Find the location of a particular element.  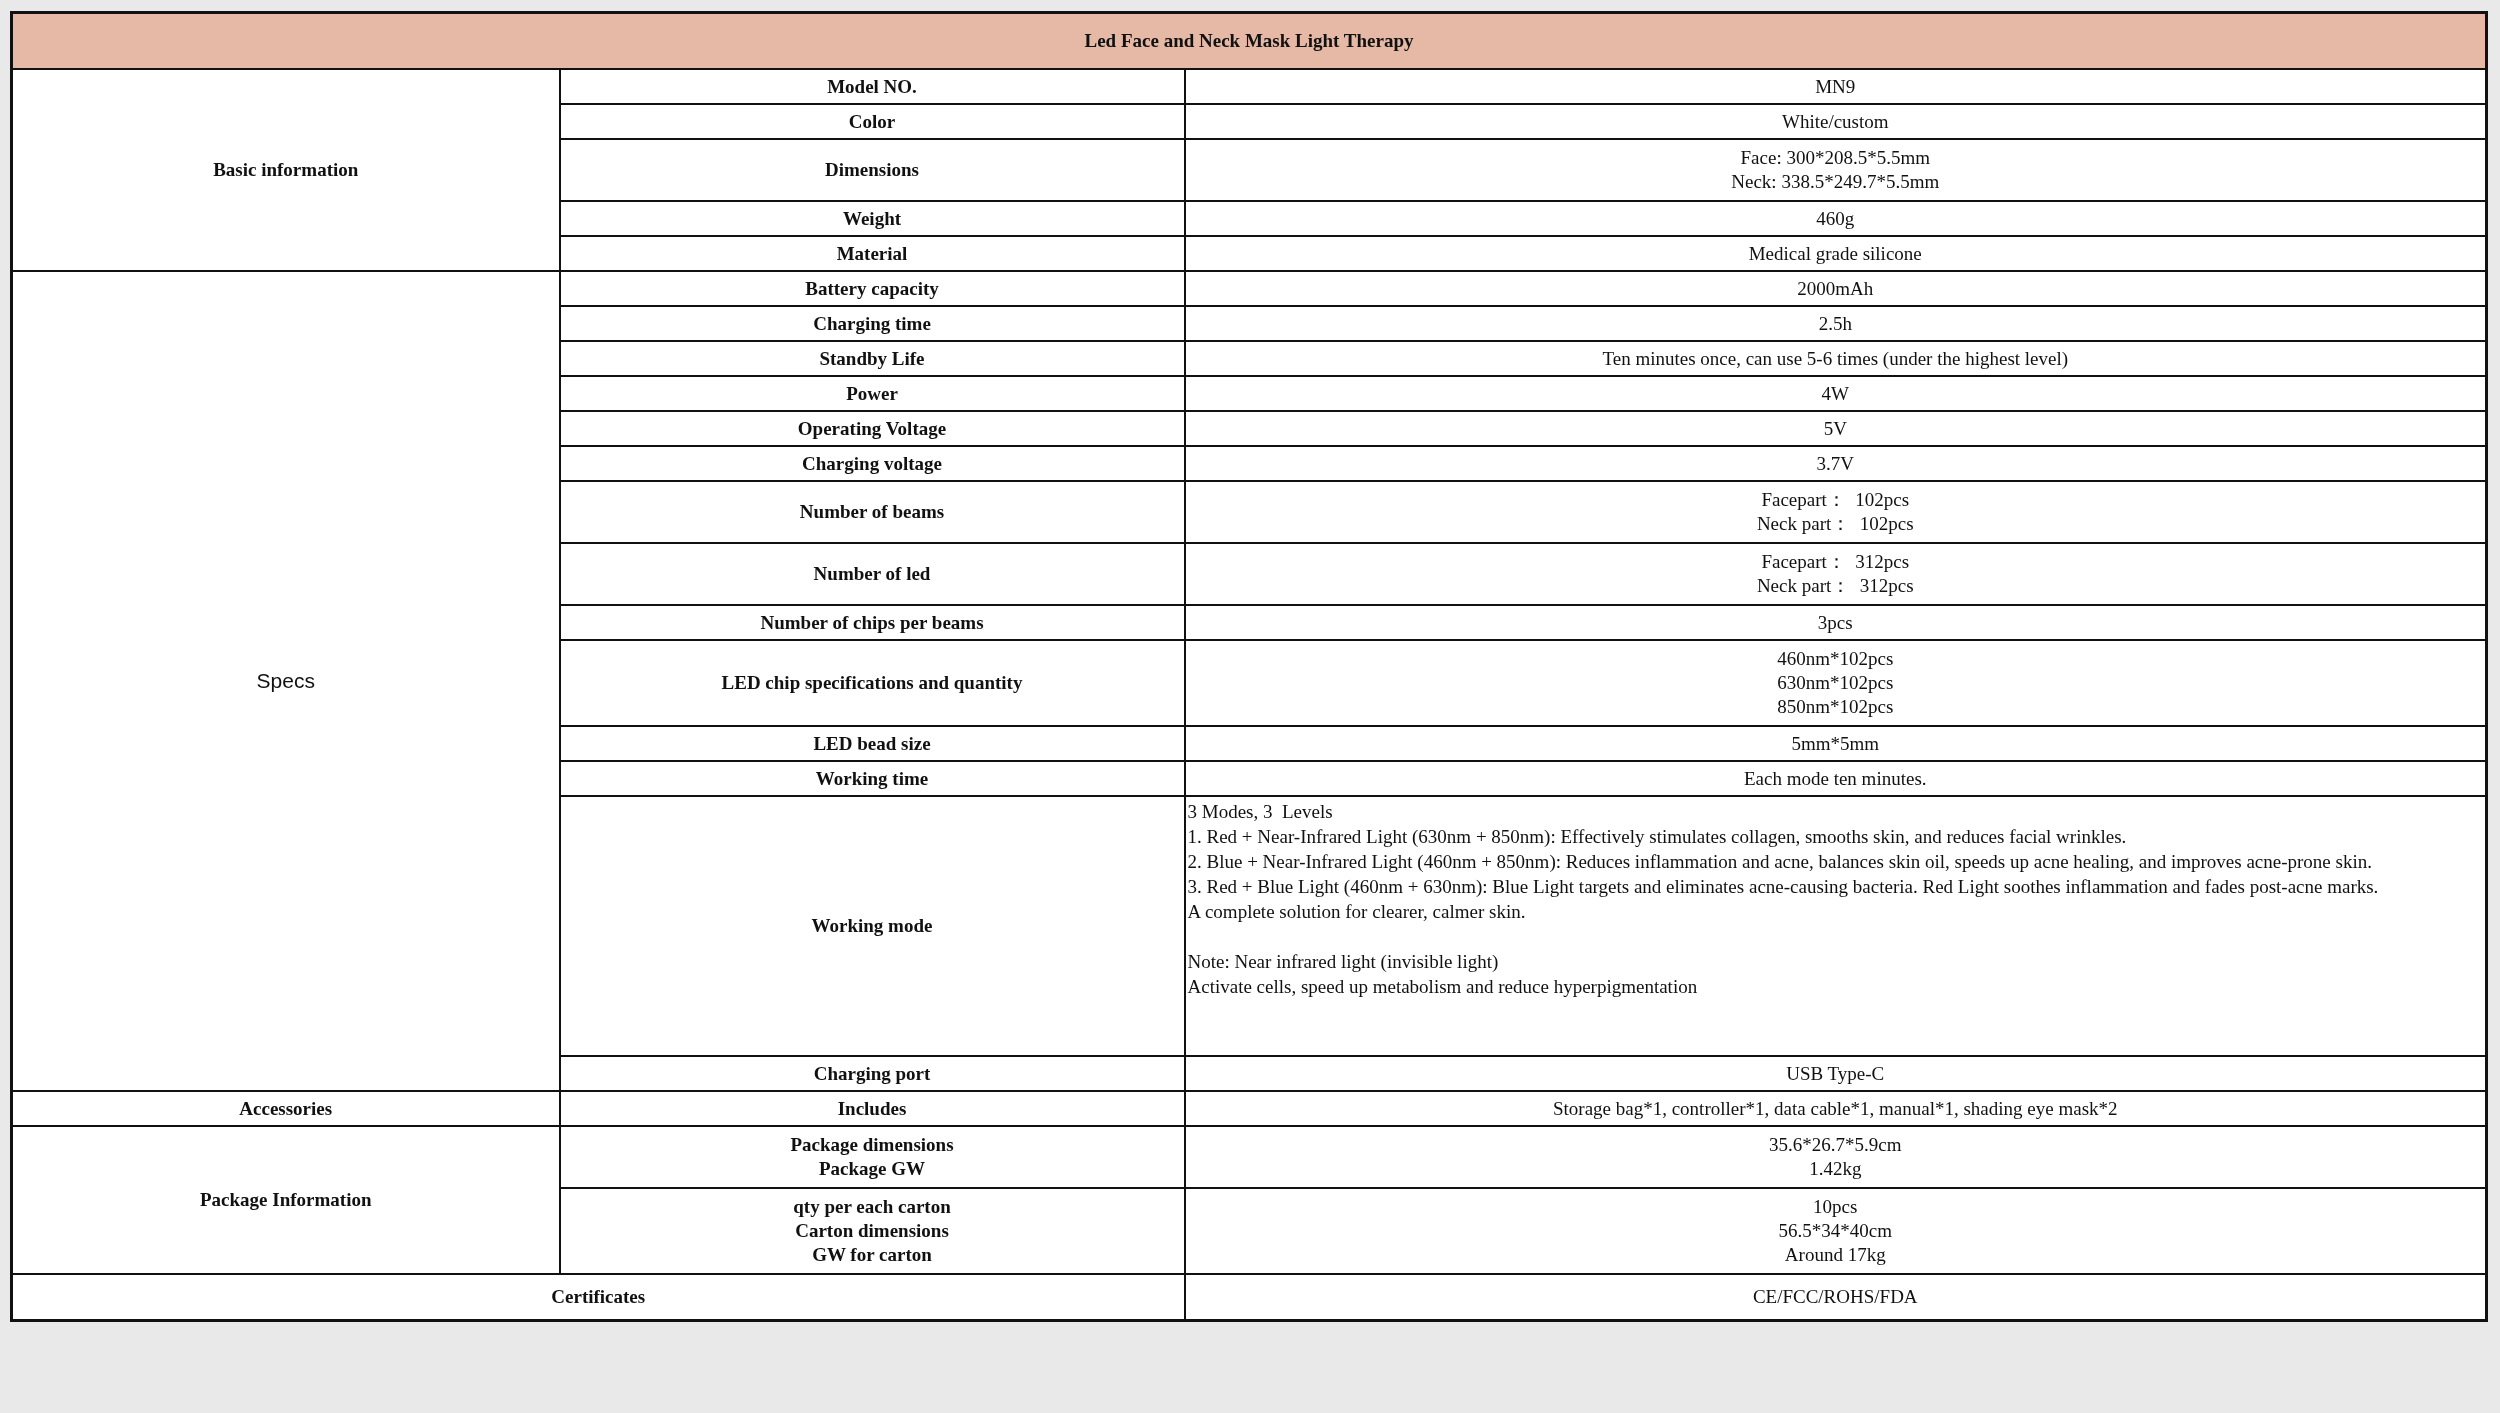

row-label: Model NO. is located at coordinates (872, 86).